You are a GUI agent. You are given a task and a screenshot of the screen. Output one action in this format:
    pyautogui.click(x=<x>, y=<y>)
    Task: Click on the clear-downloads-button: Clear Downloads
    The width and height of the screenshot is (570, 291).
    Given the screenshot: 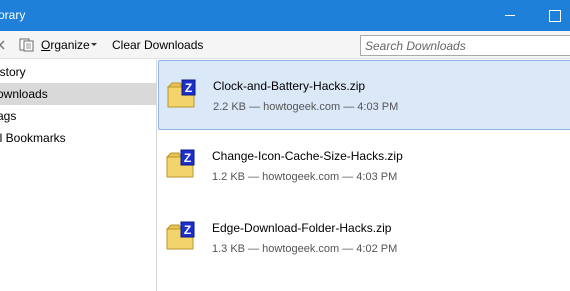 What is the action you would take?
    pyautogui.click(x=157, y=45)
    